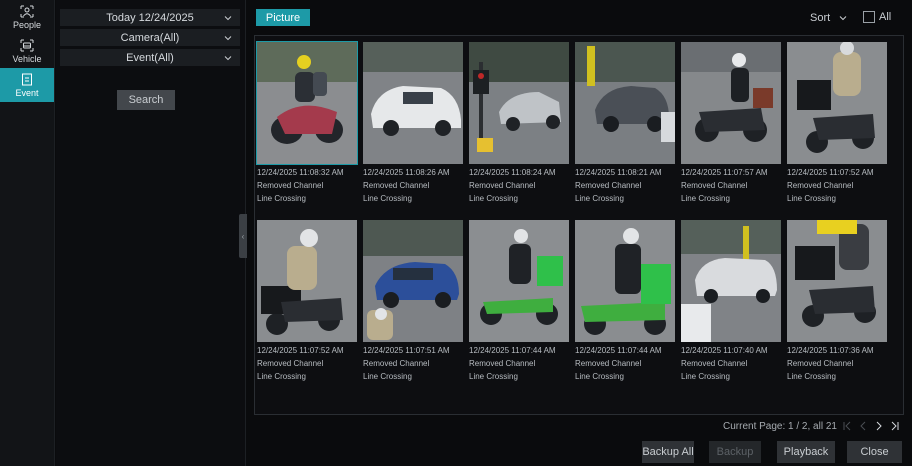  I want to click on left-rail: People Vehicle Event, so click(27, 233).